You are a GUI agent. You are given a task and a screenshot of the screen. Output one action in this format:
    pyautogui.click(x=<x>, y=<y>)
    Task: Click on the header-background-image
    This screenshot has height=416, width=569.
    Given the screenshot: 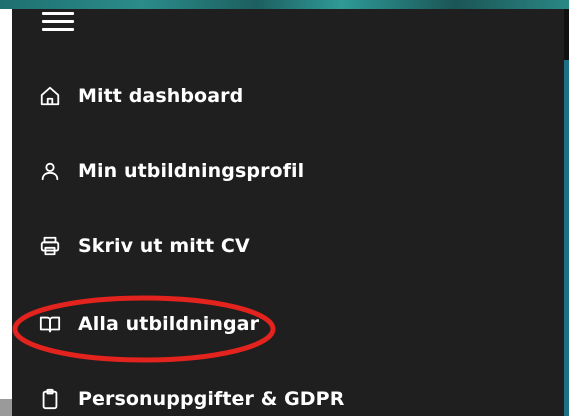 What is the action you would take?
    pyautogui.click(x=284, y=4)
    